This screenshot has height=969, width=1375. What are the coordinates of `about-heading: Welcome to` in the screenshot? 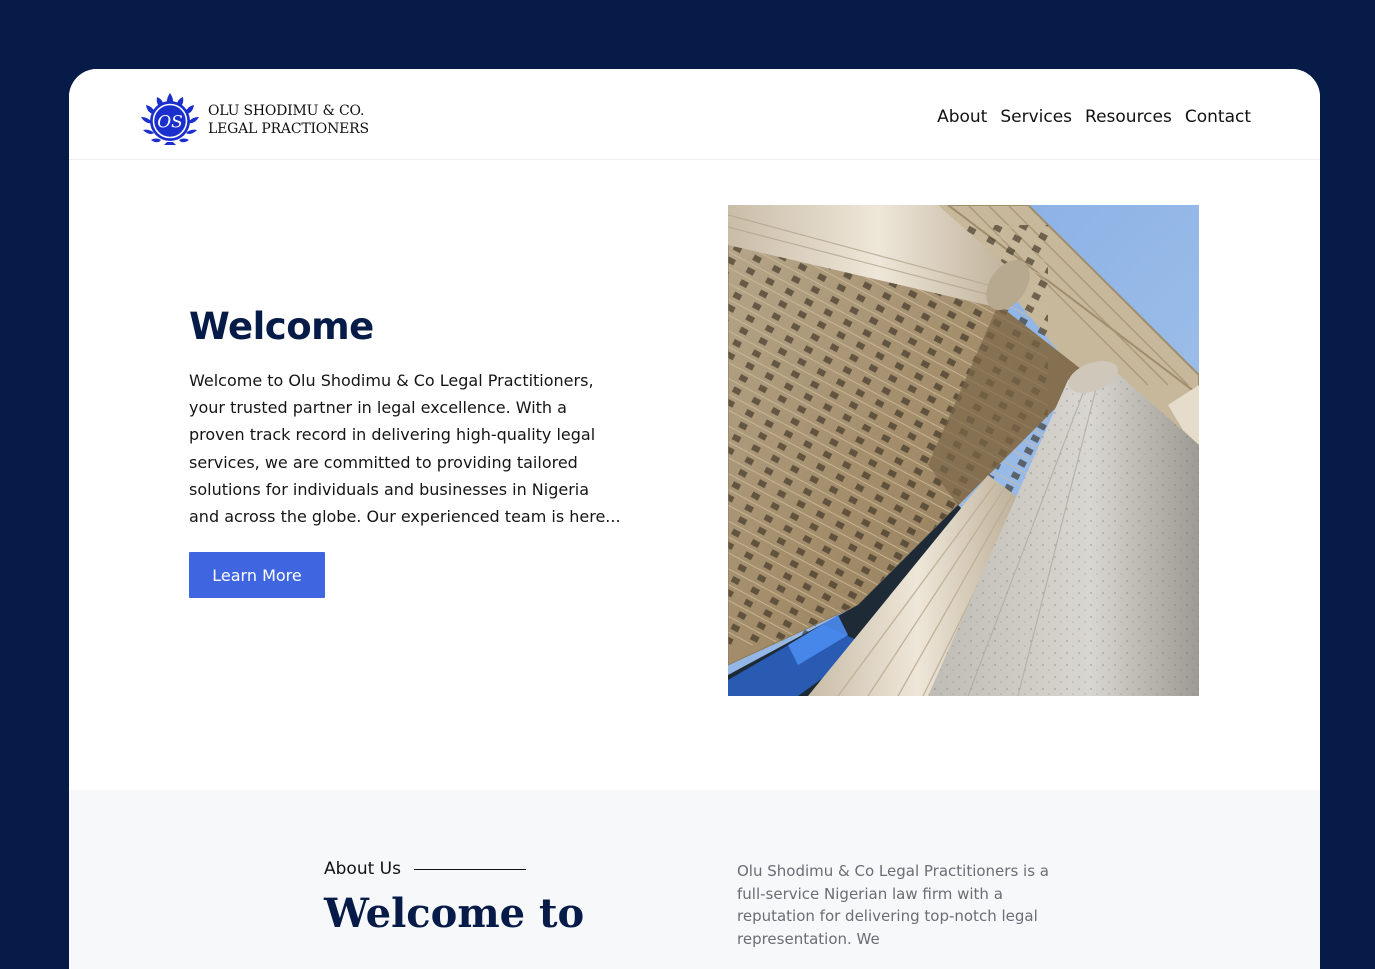 It's located at (454, 913).